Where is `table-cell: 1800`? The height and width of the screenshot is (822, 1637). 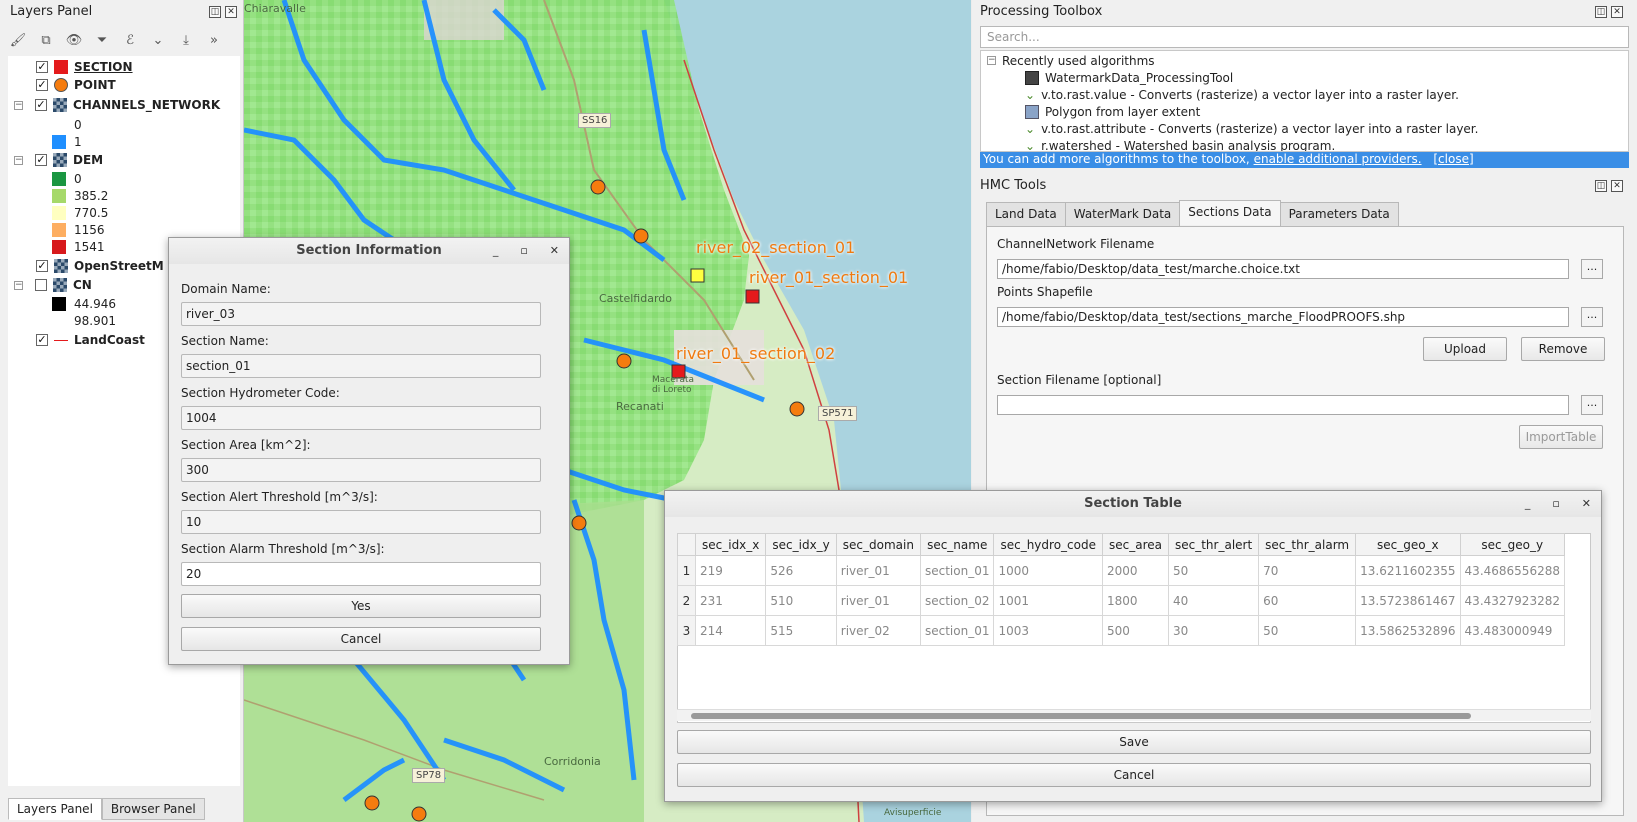
table-cell: 1800 is located at coordinates (1135, 600).